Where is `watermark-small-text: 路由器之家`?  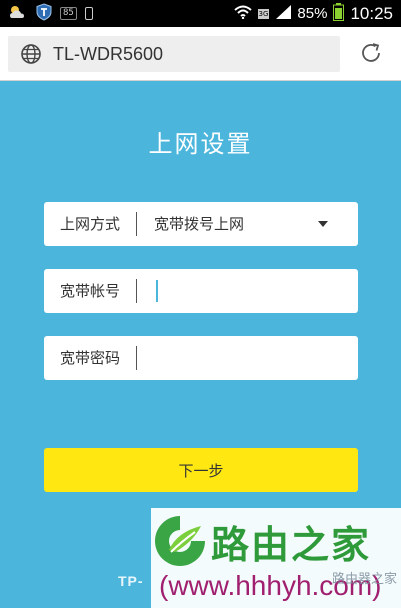 watermark-small-text: 路由器之家 is located at coordinates (364, 579).